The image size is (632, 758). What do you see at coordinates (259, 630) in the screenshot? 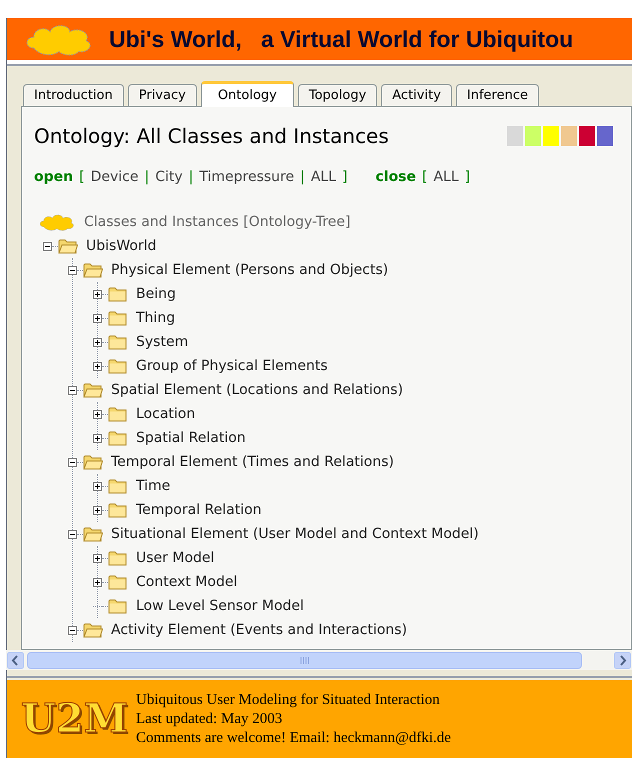
I see `tree-node-label: Activity Element (Events and Interactions)` at bounding box center [259, 630].